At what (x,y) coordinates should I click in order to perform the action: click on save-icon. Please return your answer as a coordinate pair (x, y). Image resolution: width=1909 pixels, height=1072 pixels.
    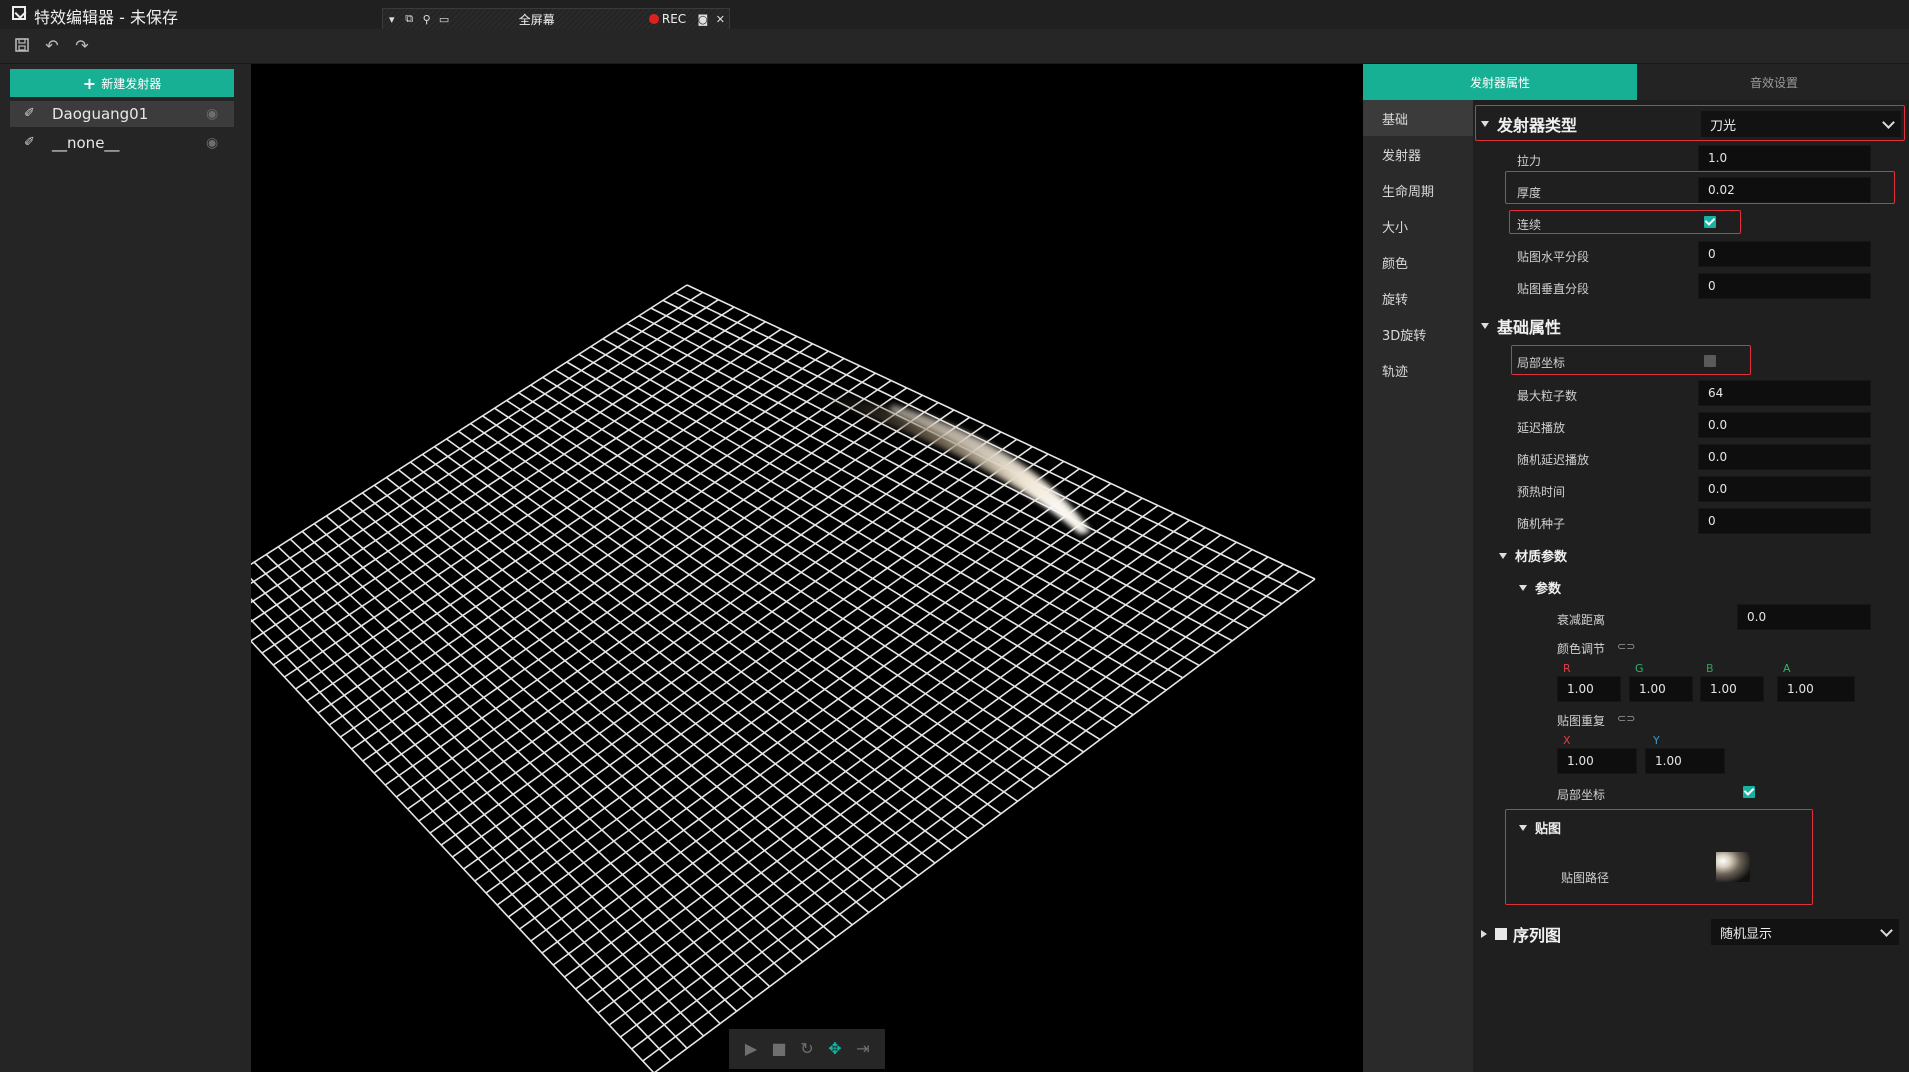
    Looking at the image, I should click on (22, 46).